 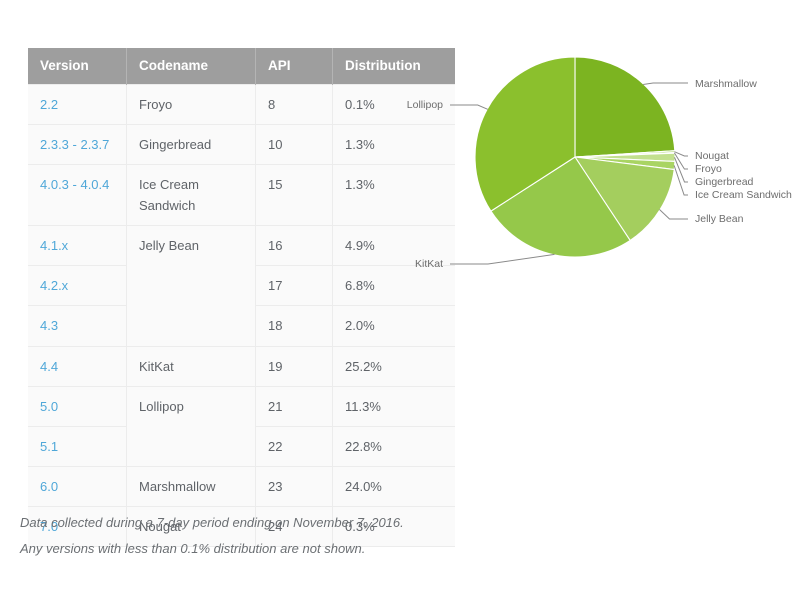 What do you see at coordinates (294, 145) in the screenshot?
I see `cell-api: 10` at bounding box center [294, 145].